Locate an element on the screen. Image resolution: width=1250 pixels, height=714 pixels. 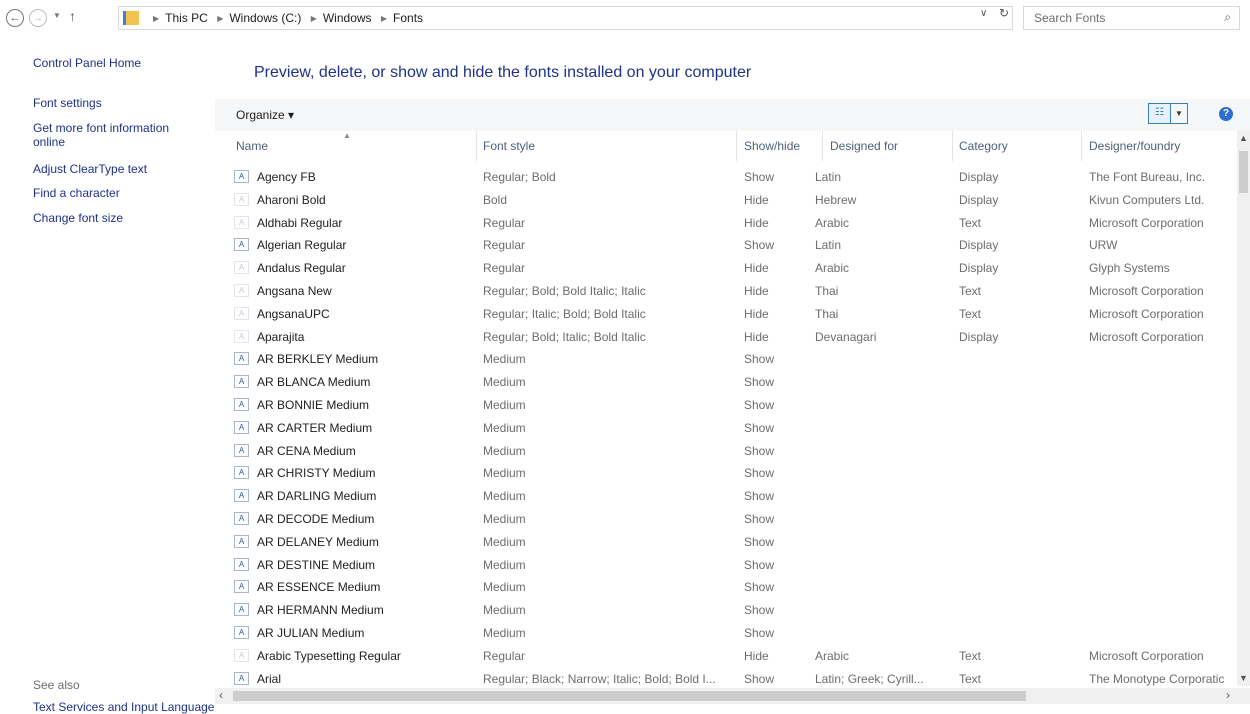
find-character-link: Find a character is located at coordinates (76, 193).